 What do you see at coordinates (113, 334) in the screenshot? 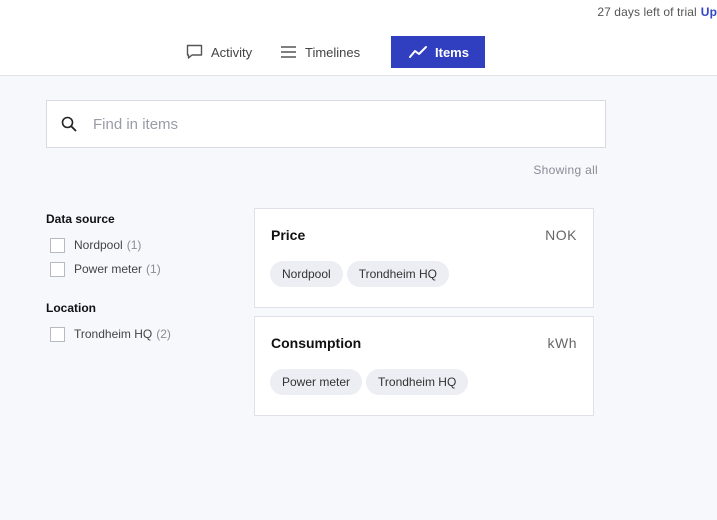
I see `filter-option-label: Trondheim HQ` at bounding box center [113, 334].